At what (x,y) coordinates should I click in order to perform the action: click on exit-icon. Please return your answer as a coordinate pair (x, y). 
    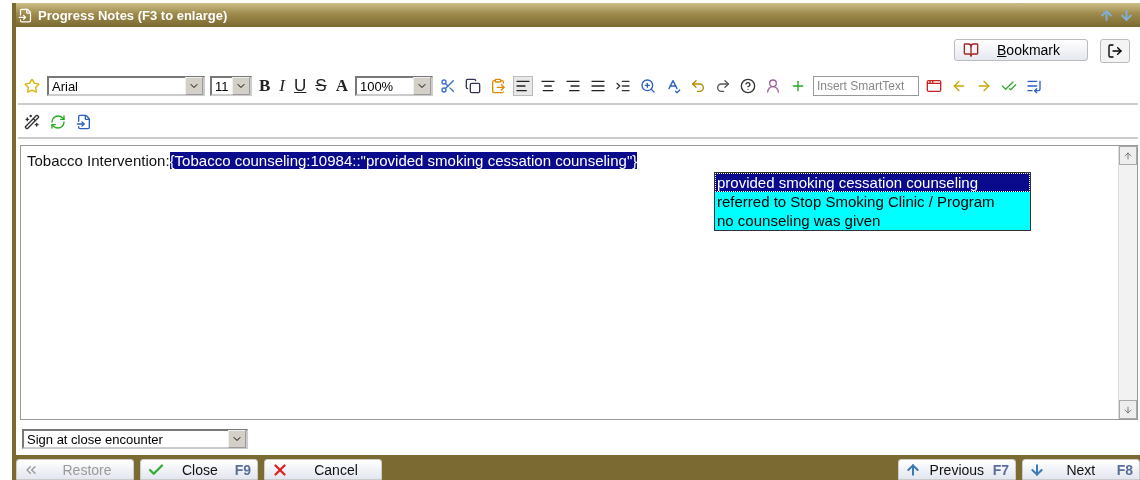
    Looking at the image, I should click on (1115, 51).